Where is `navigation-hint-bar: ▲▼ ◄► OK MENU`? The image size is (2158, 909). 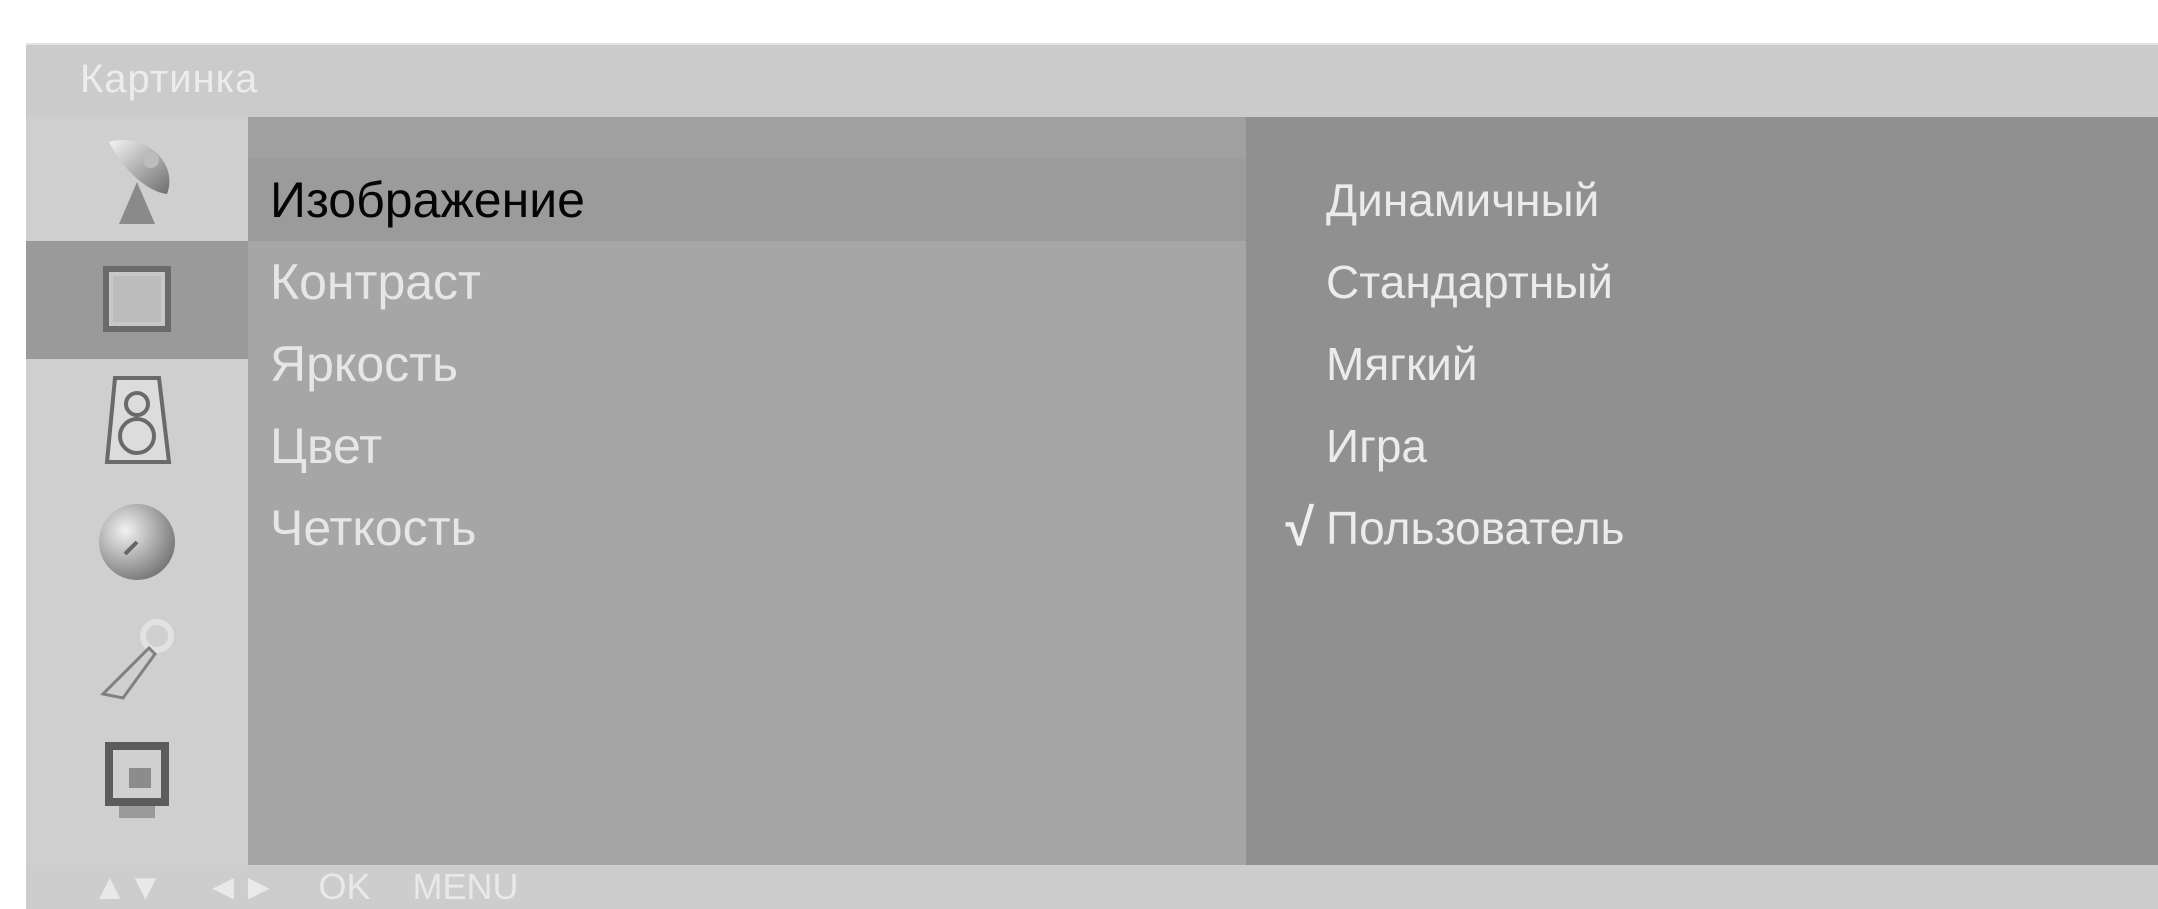 navigation-hint-bar: ▲▼ ◄► OK MENU is located at coordinates (1092, 887).